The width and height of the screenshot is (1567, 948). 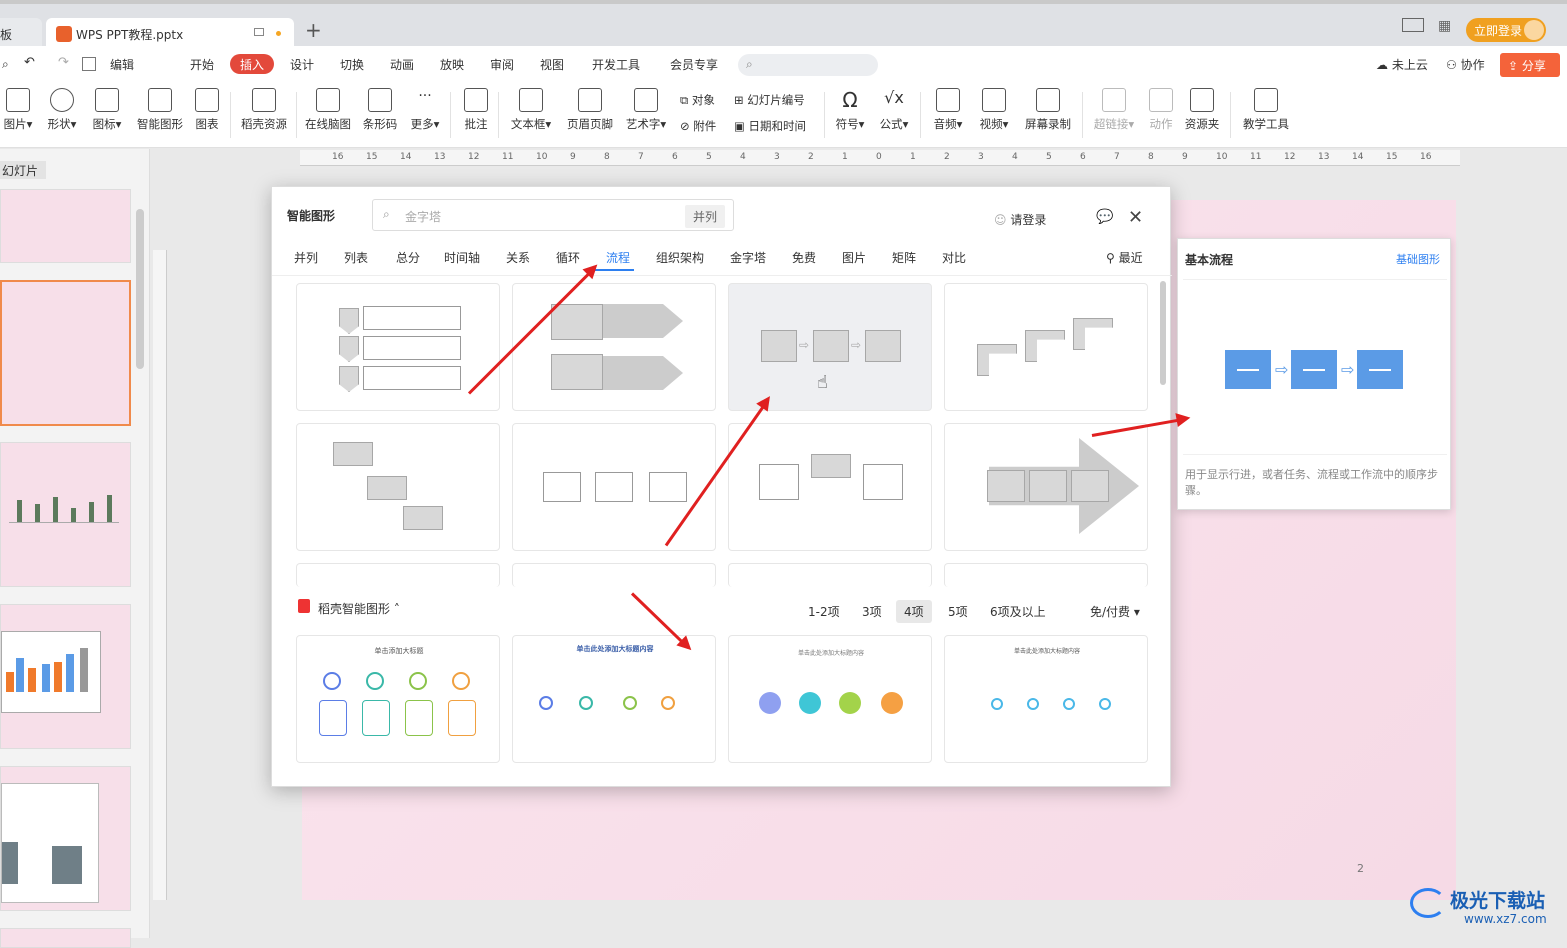 What do you see at coordinates (1020, 219) in the screenshot?
I see `dialog-login: ☺ 请登录` at bounding box center [1020, 219].